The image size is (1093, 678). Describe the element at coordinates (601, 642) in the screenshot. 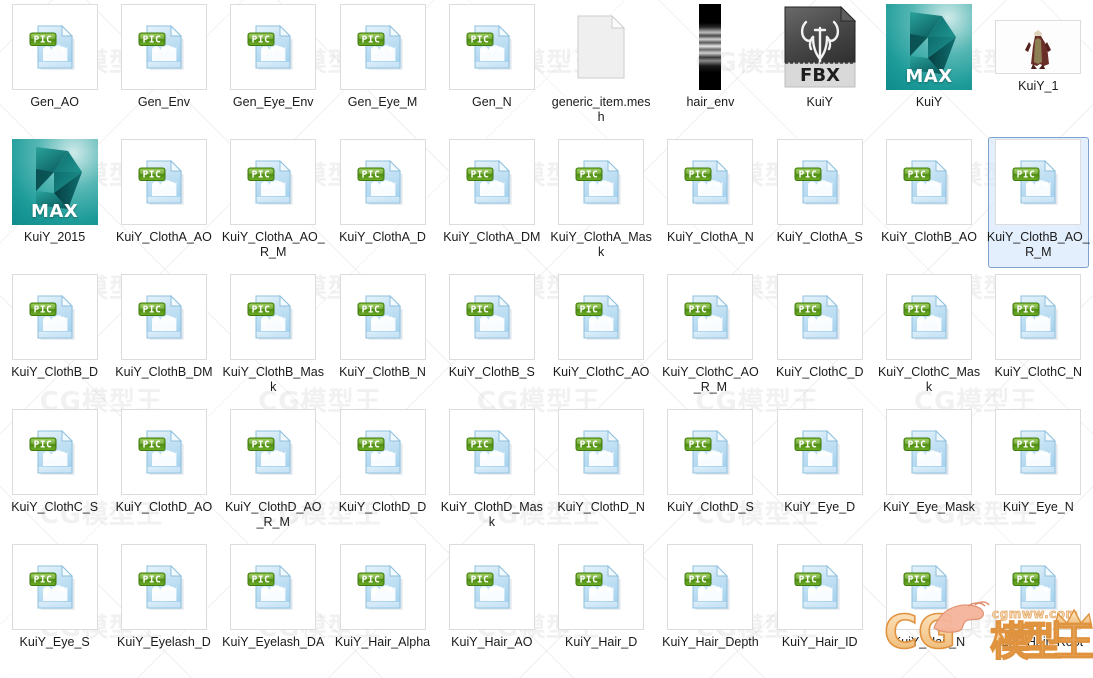

I see `file-name-label: KuiY_Hair_D` at that location.